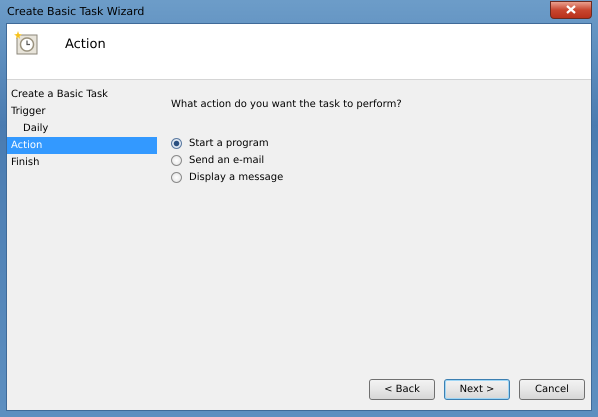 This screenshot has width=598, height=417. Describe the element at coordinates (552, 389) in the screenshot. I see `wizard-button: Cancel` at that location.